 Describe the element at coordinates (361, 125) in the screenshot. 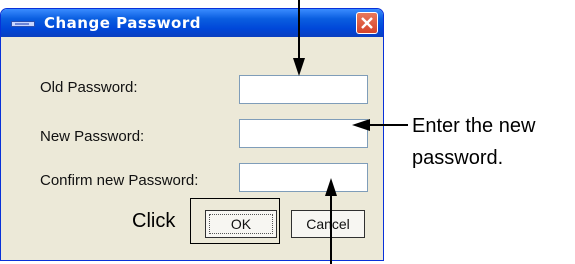

I see `arrow-head-left-icon` at that location.